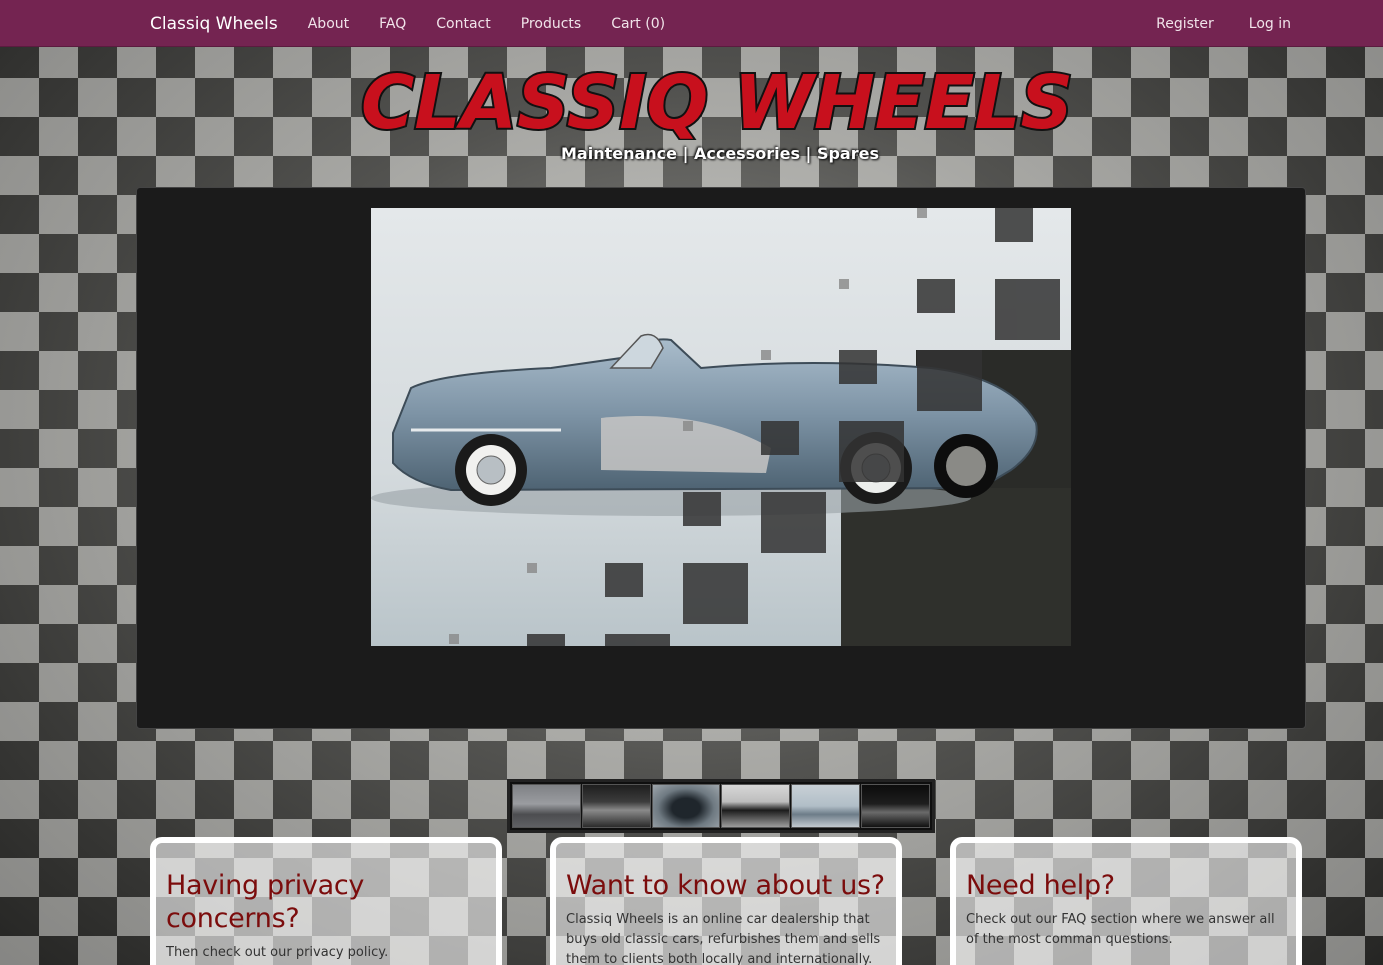  I want to click on brand-link: Classiq Wheels, so click(214, 24).